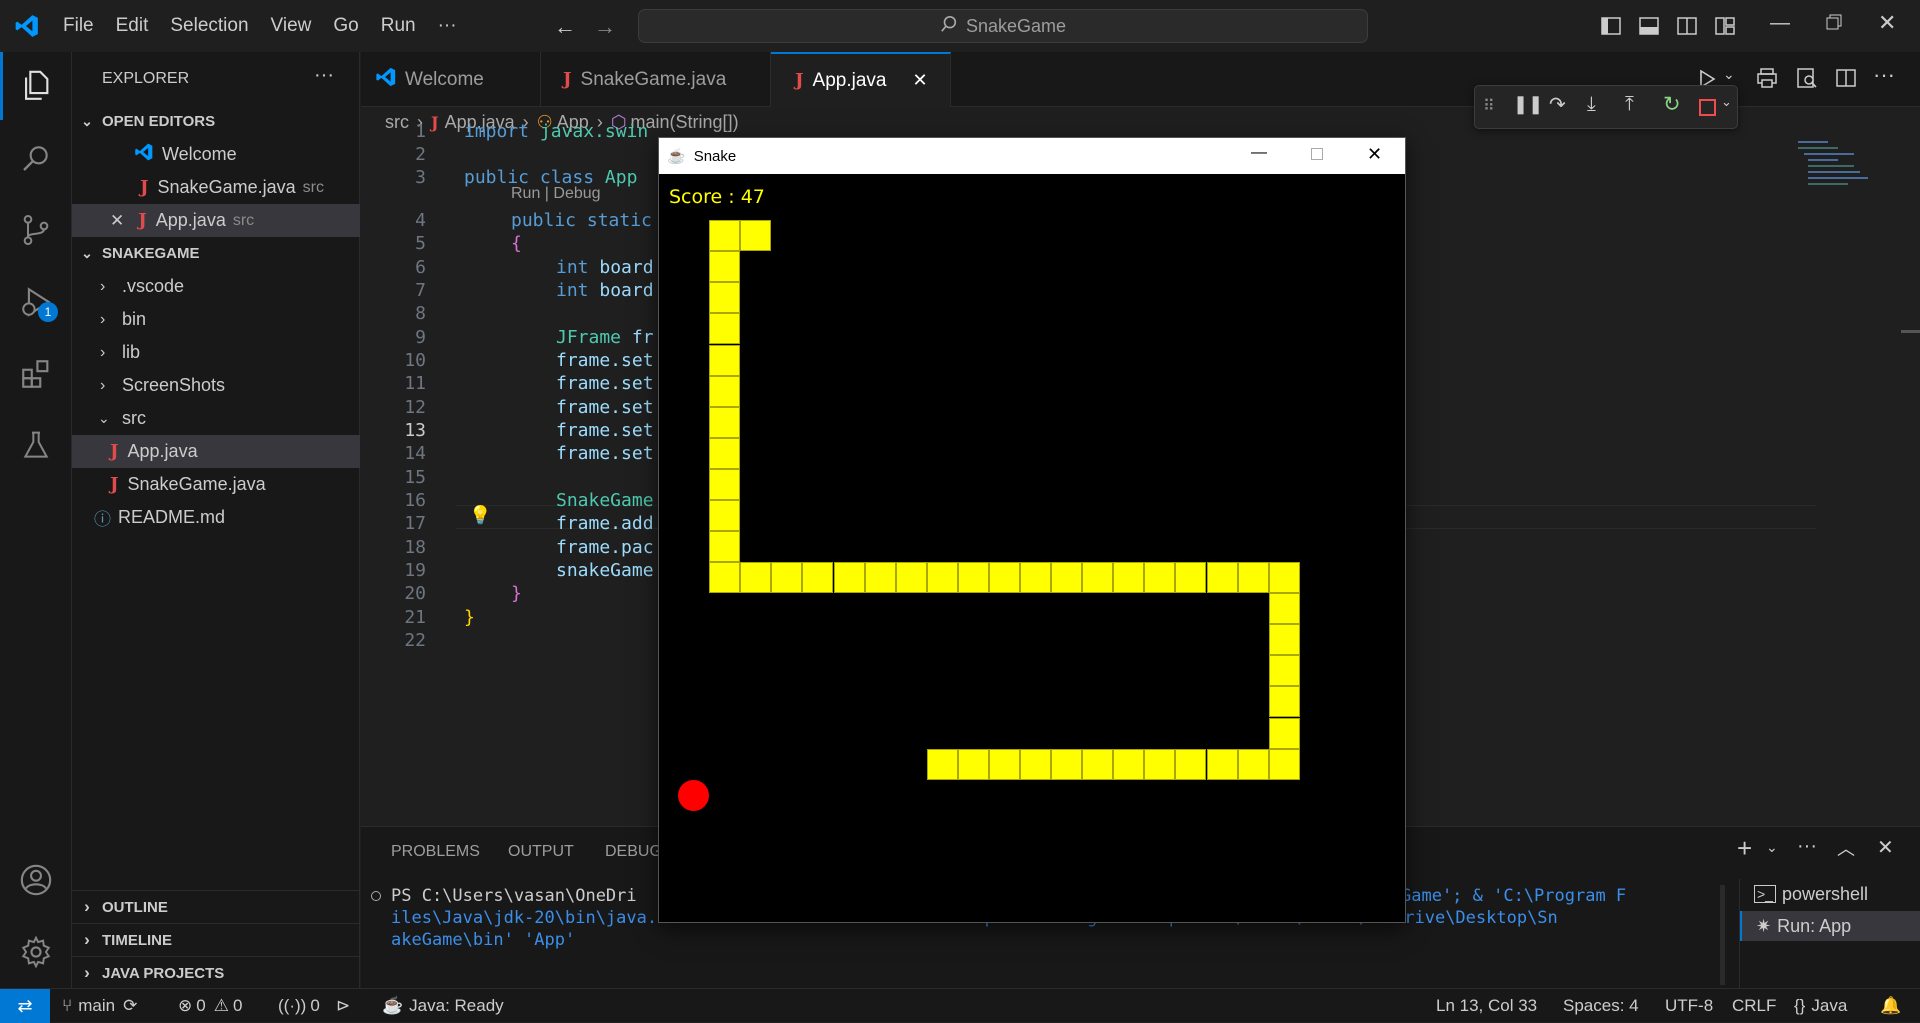  Describe the element at coordinates (605, 523) in the screenshot. I see `code-line-17: frame.add` at that location.